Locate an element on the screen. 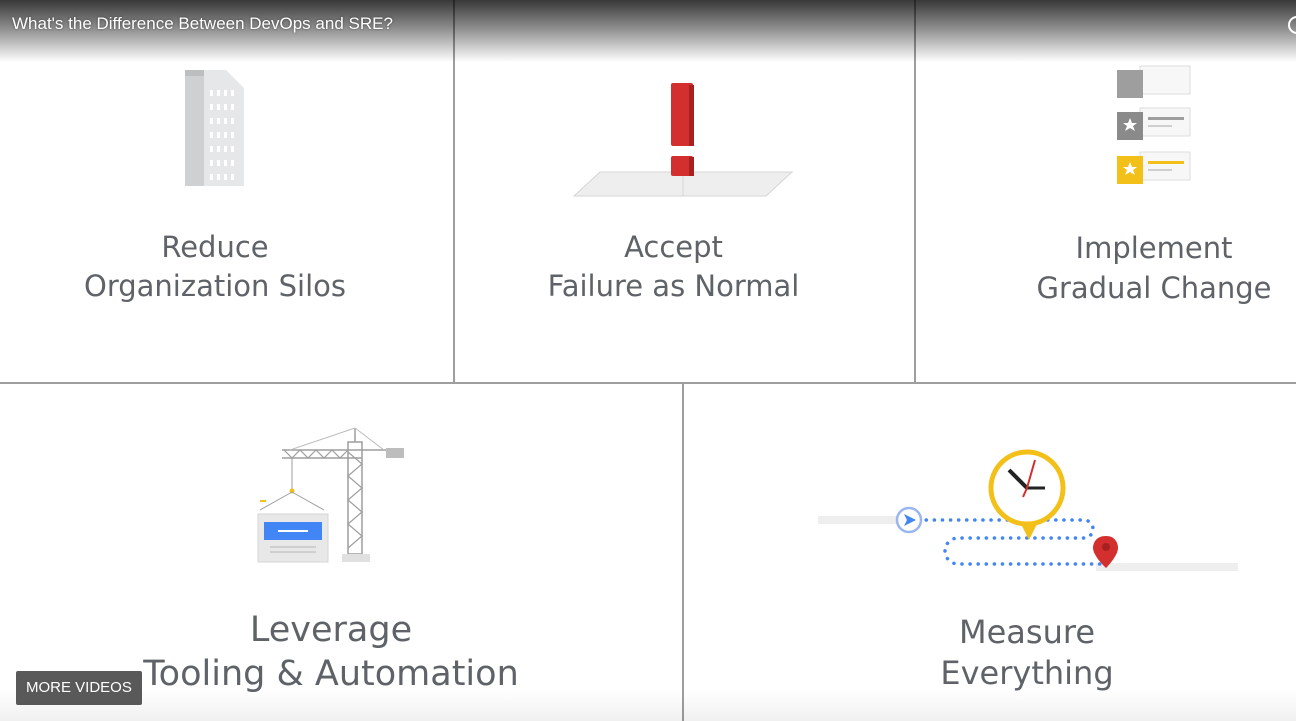 The image size is (1296, 721). building-icon is located at coordinates (214, 128).